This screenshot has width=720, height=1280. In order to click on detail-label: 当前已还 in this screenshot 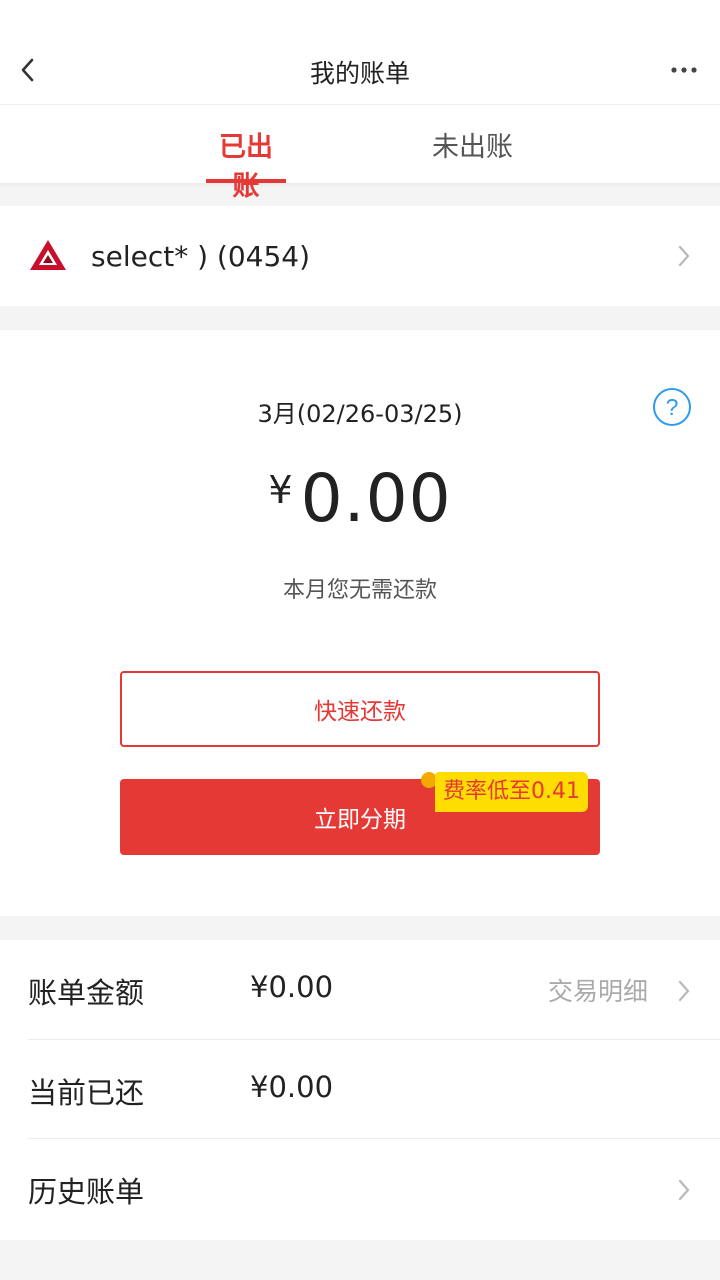, I will do `click(86, 1093)`.